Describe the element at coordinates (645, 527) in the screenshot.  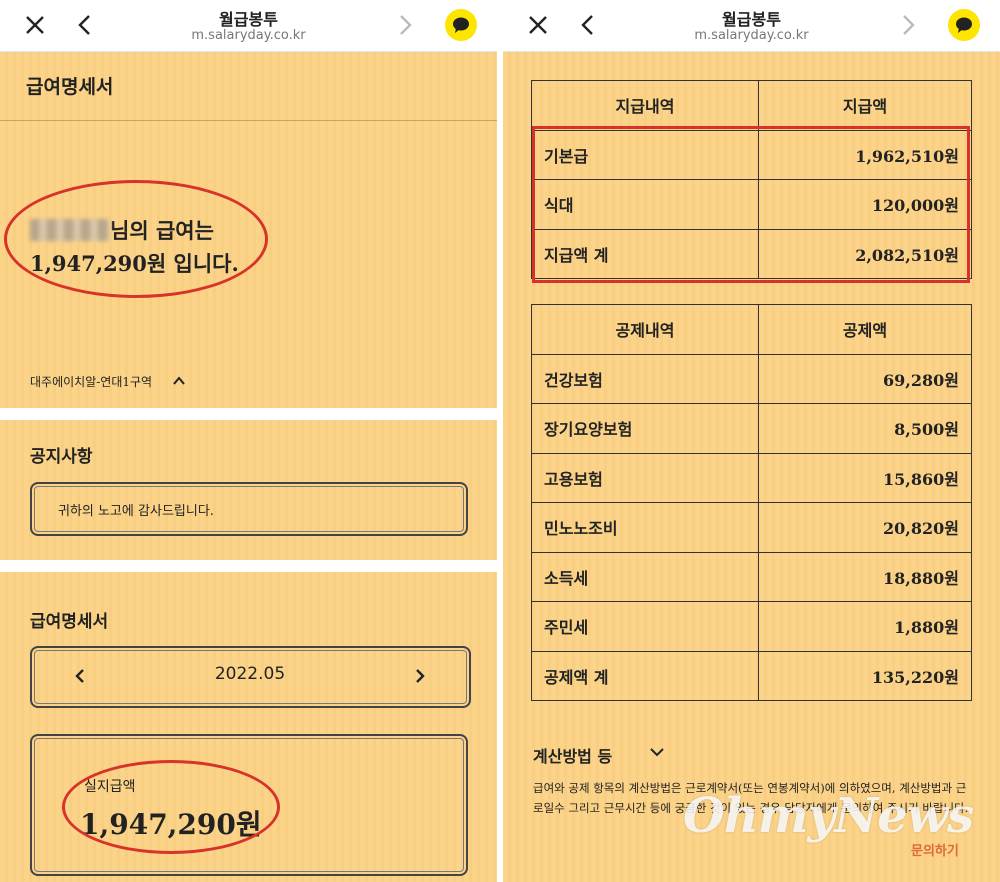
I see `deduction-item: 민노노조비` at that location.